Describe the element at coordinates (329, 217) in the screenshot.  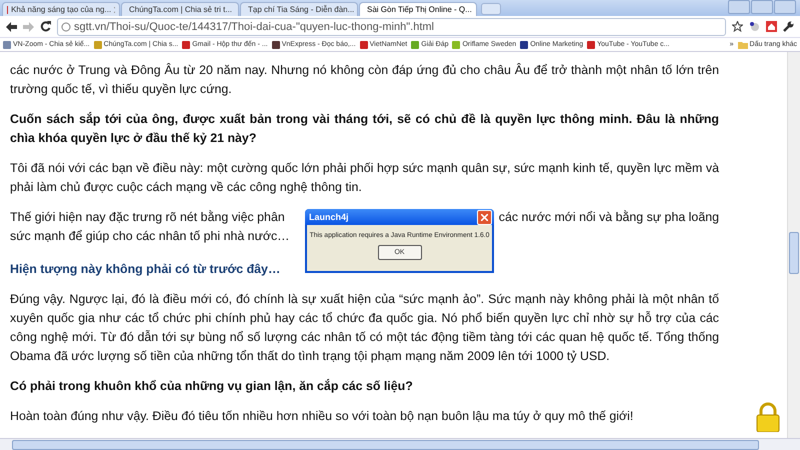
I see `dialog-title: Launch4j` at that location.